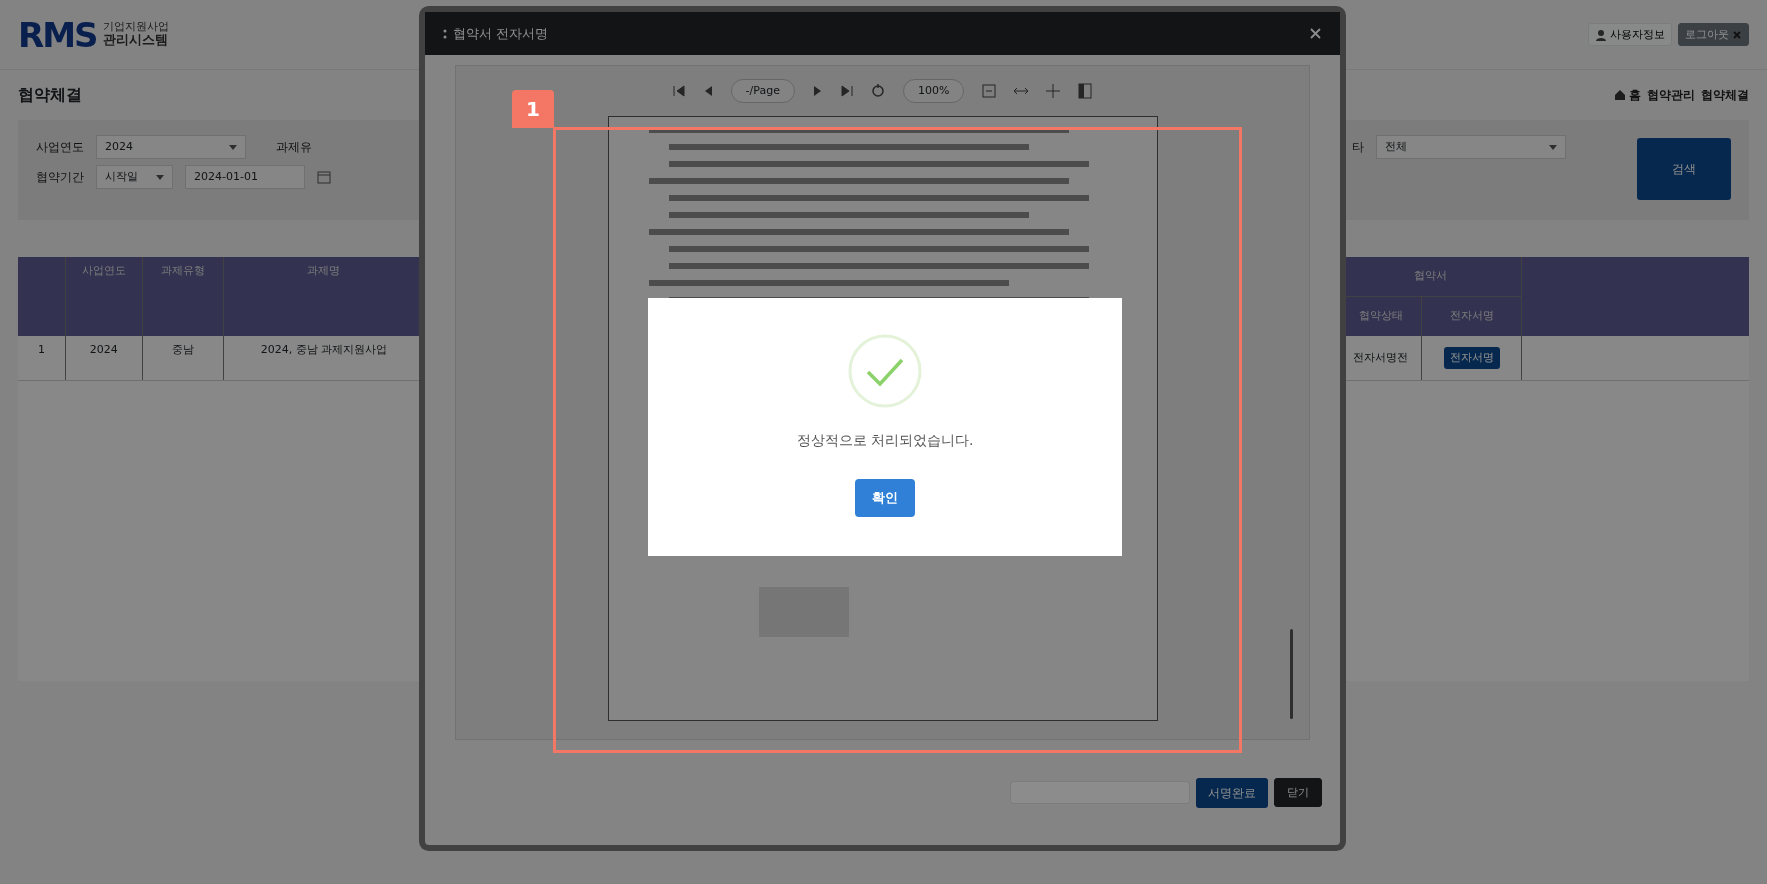 The width and height of the screenshot is (1767, 884). Describe the element at coordinates (60, 177) in the screenshot. I see `filter-label: 협약기간` at that location.